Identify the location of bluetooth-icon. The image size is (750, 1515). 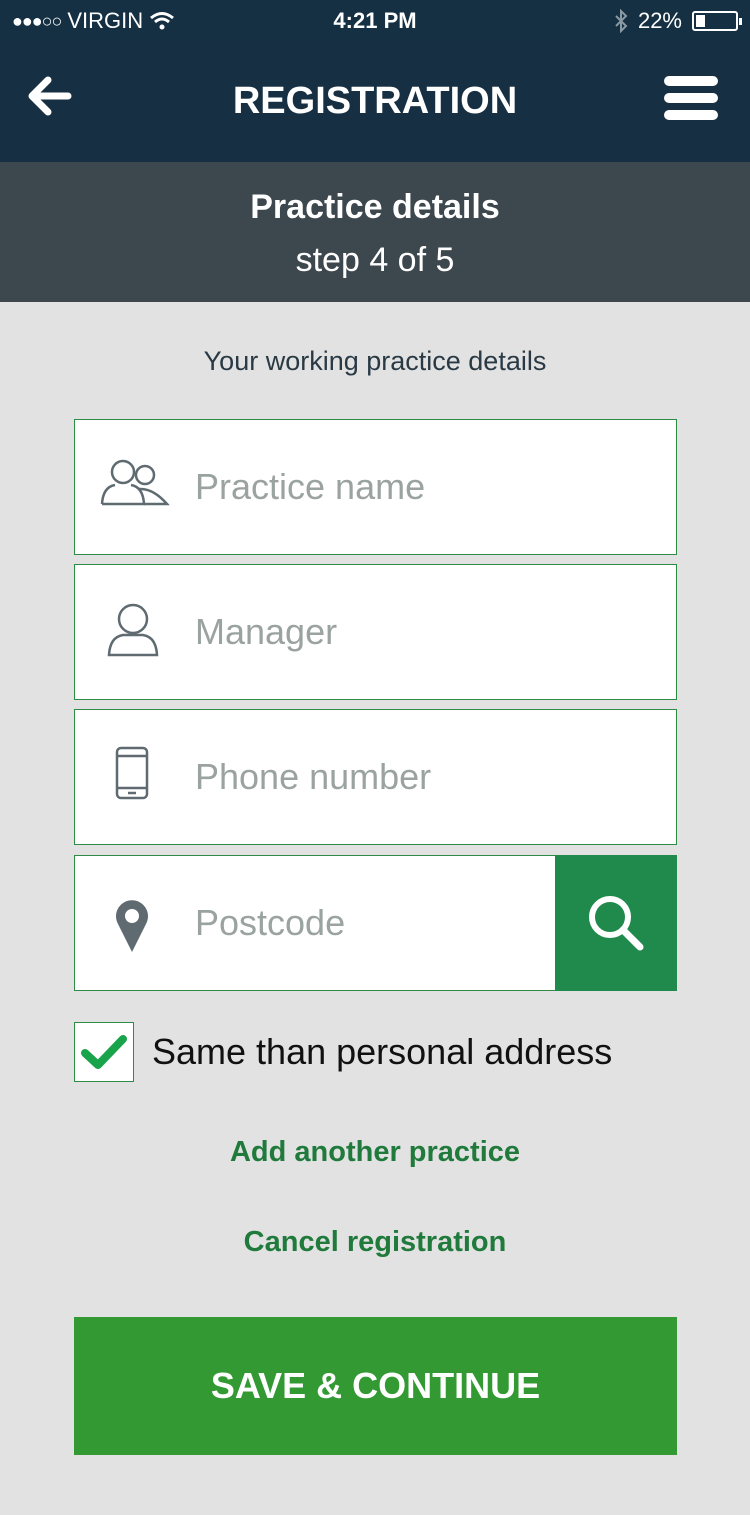
(621, 21).